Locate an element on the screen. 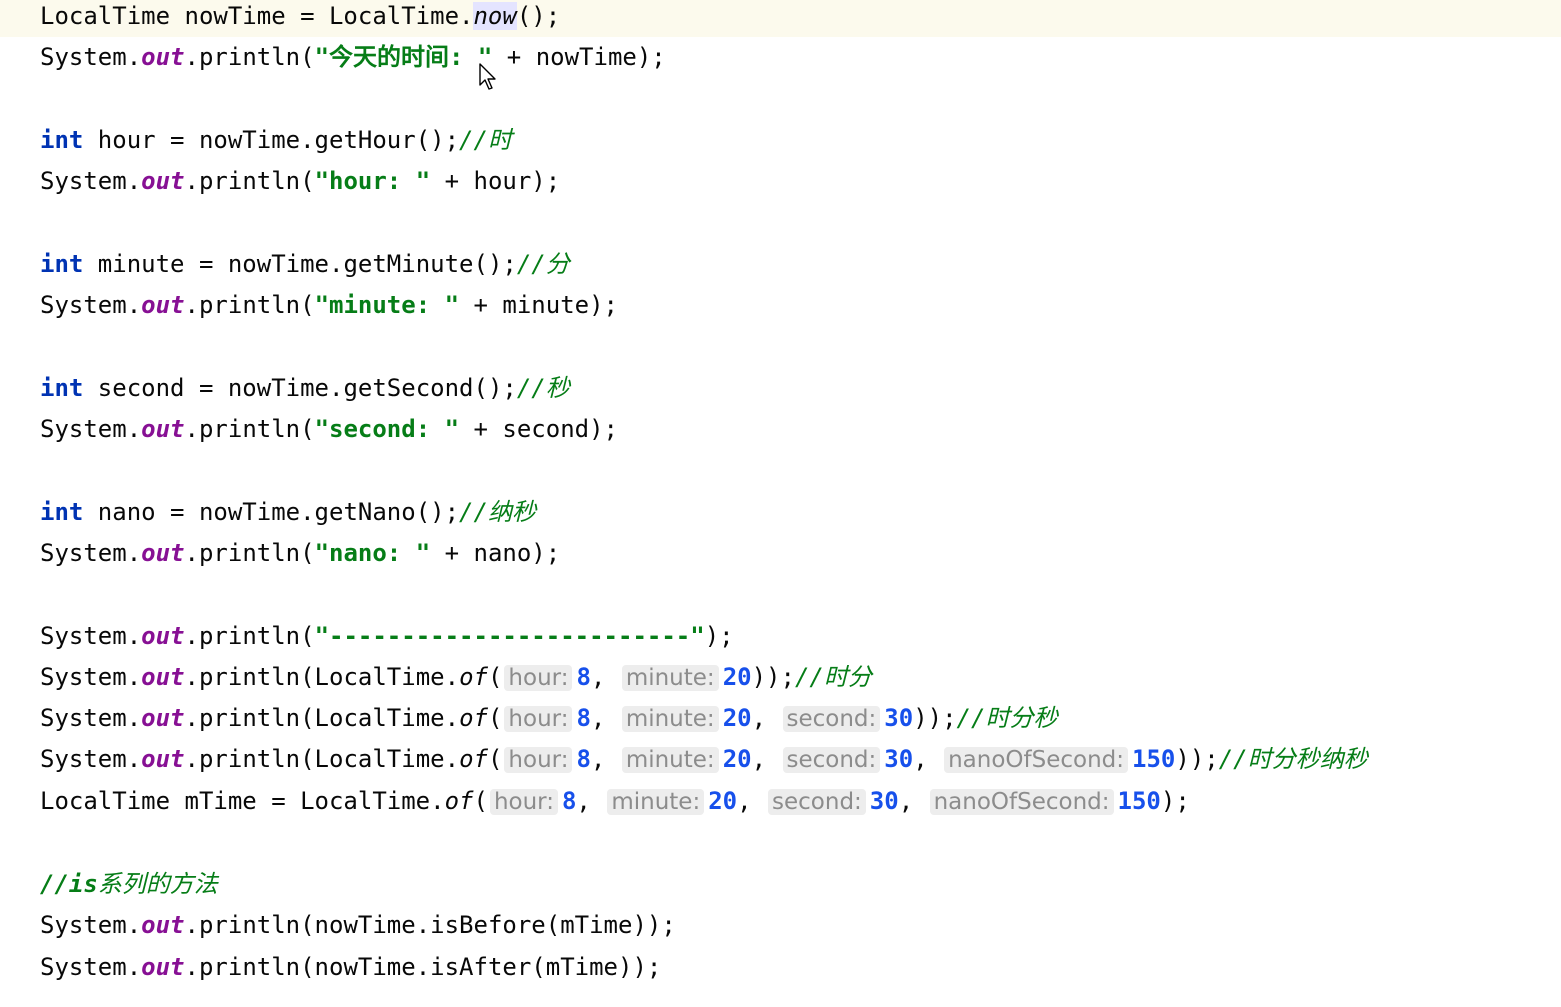  code-line-4: int hour = nowTime.getHour();//时 is located at coordinates (780, 140).